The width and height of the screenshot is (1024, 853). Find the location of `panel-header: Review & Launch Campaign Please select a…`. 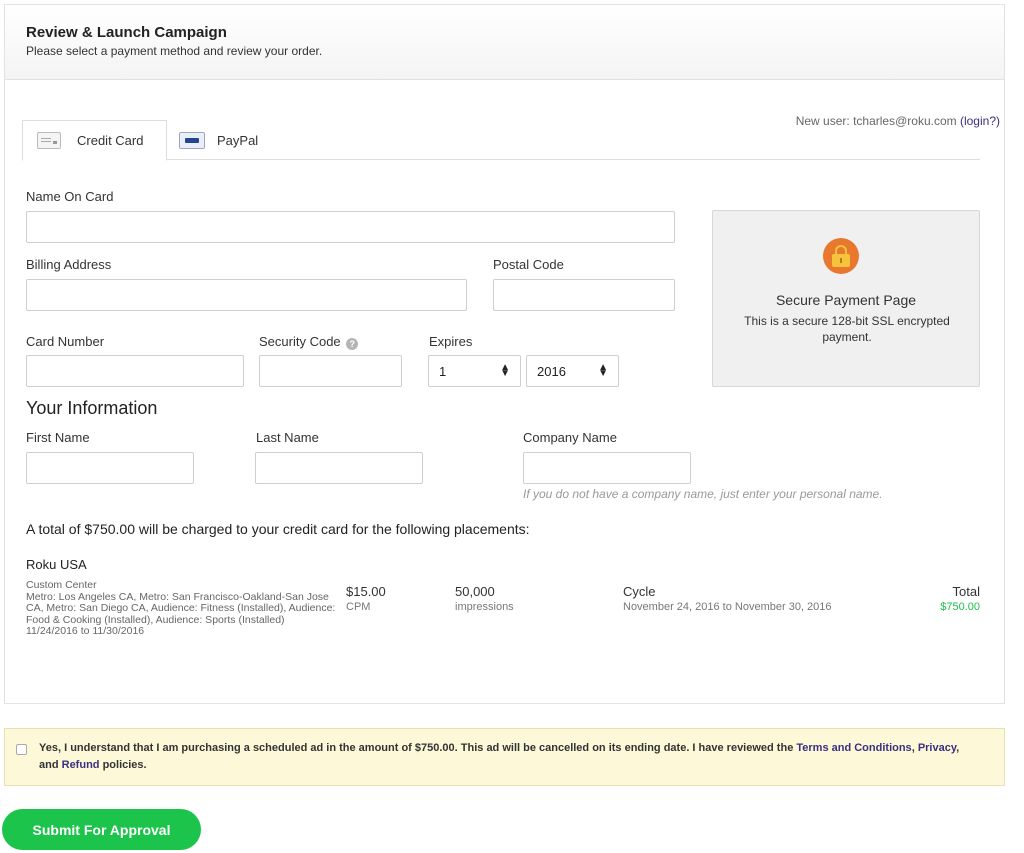

panel-header: Review & Launch Campaign Please select a… is located at coordinates (504, 42).